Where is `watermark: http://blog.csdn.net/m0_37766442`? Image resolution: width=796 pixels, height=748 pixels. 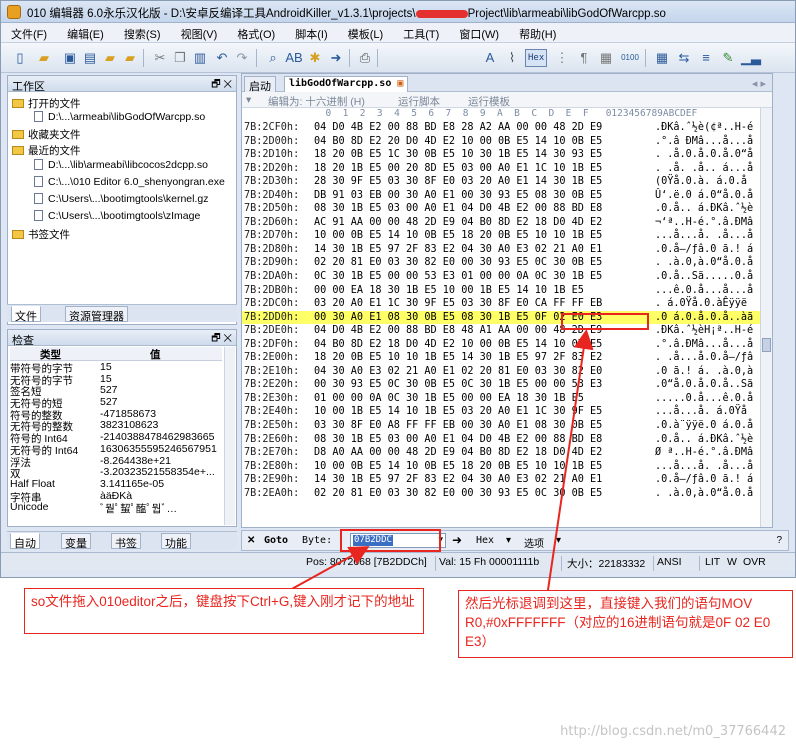 watermark: http://blog.csdn.net/m0_37766442 is located at coordinates (673, 731).